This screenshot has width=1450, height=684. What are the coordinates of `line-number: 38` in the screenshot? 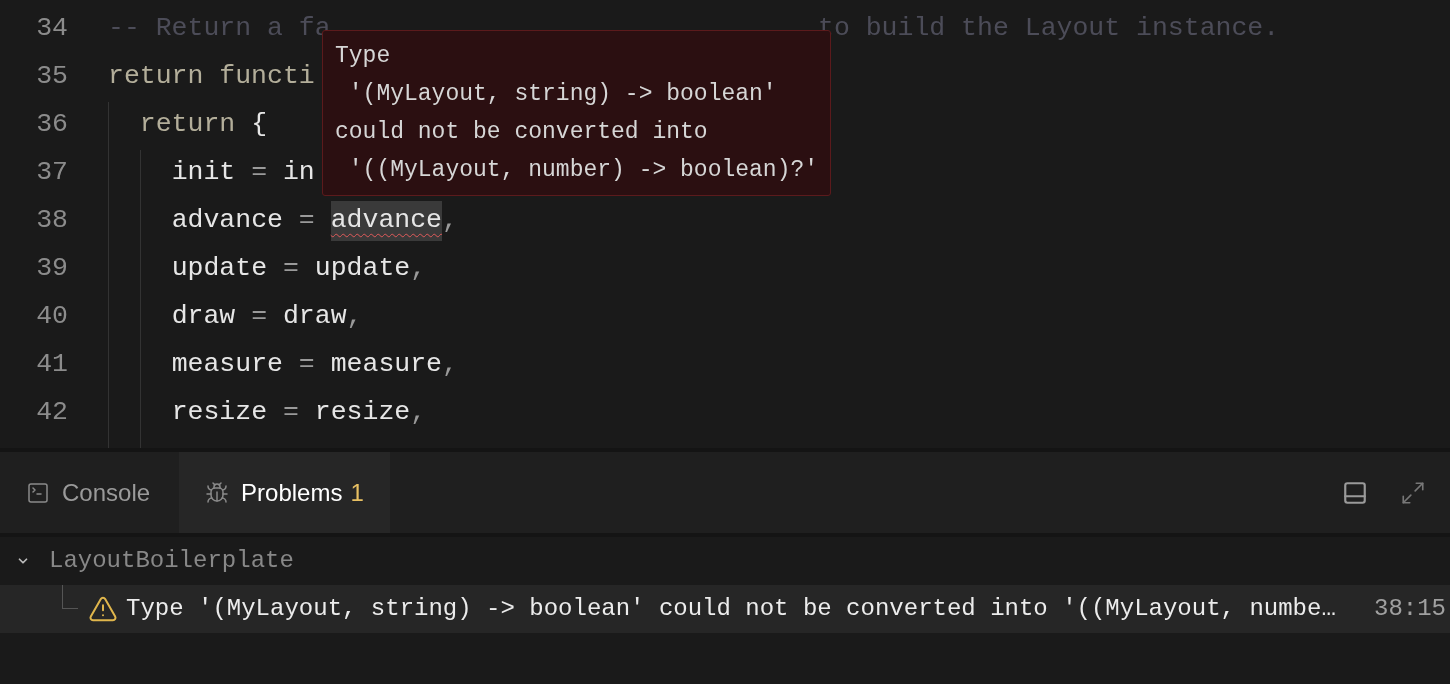 It's located at (51, 221).